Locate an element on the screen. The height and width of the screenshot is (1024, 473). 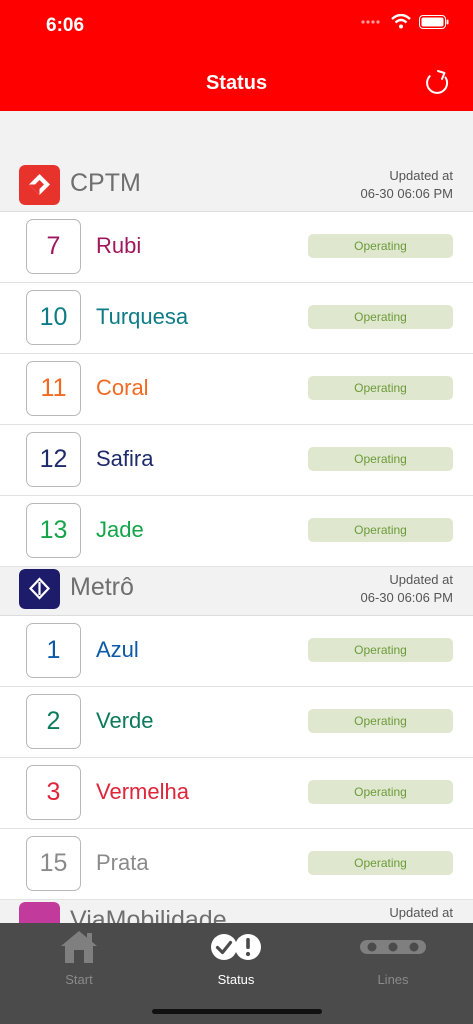
battery-icon is located at coordinates (434, 21).